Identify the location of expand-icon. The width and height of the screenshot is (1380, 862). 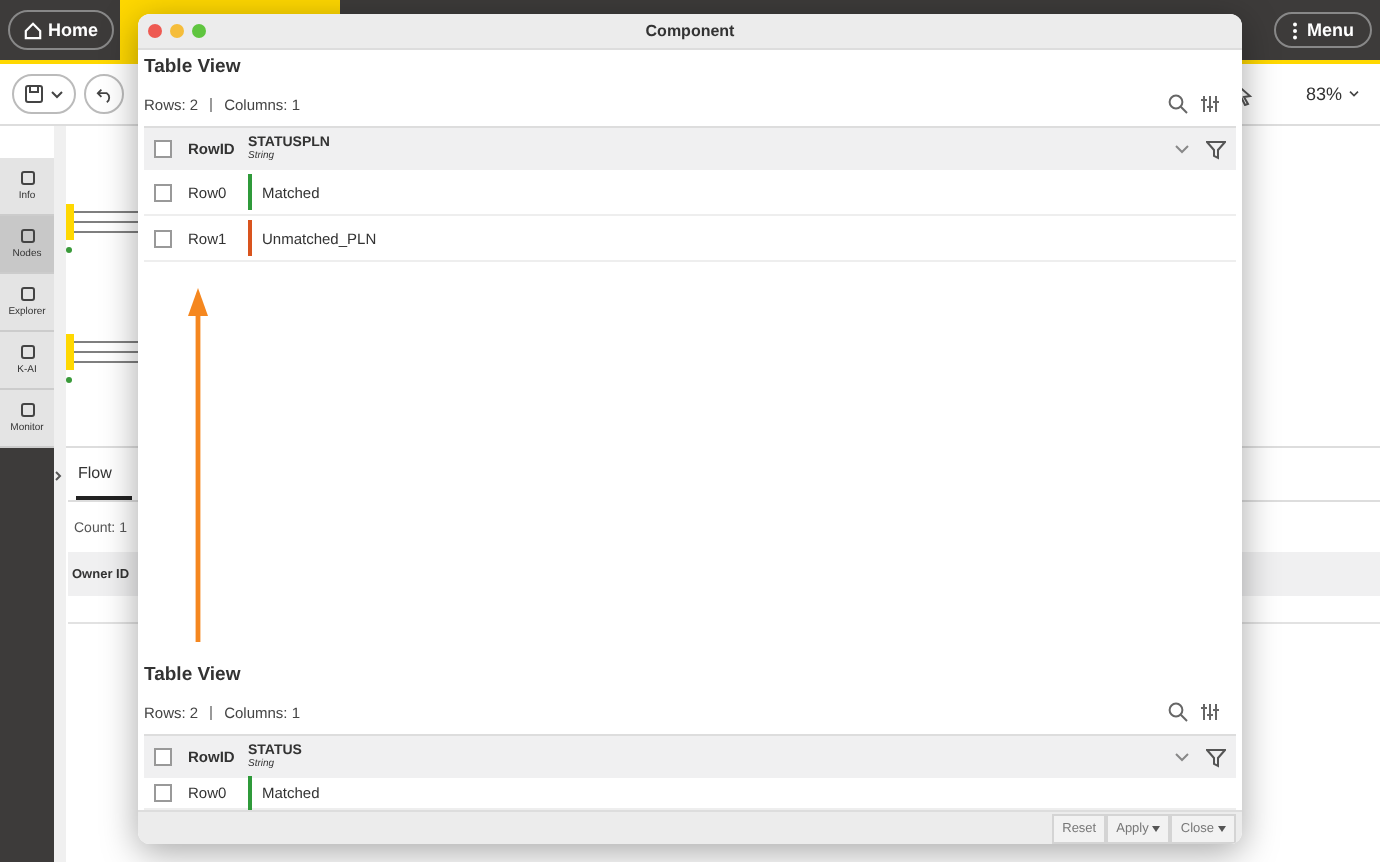
(58, 476).